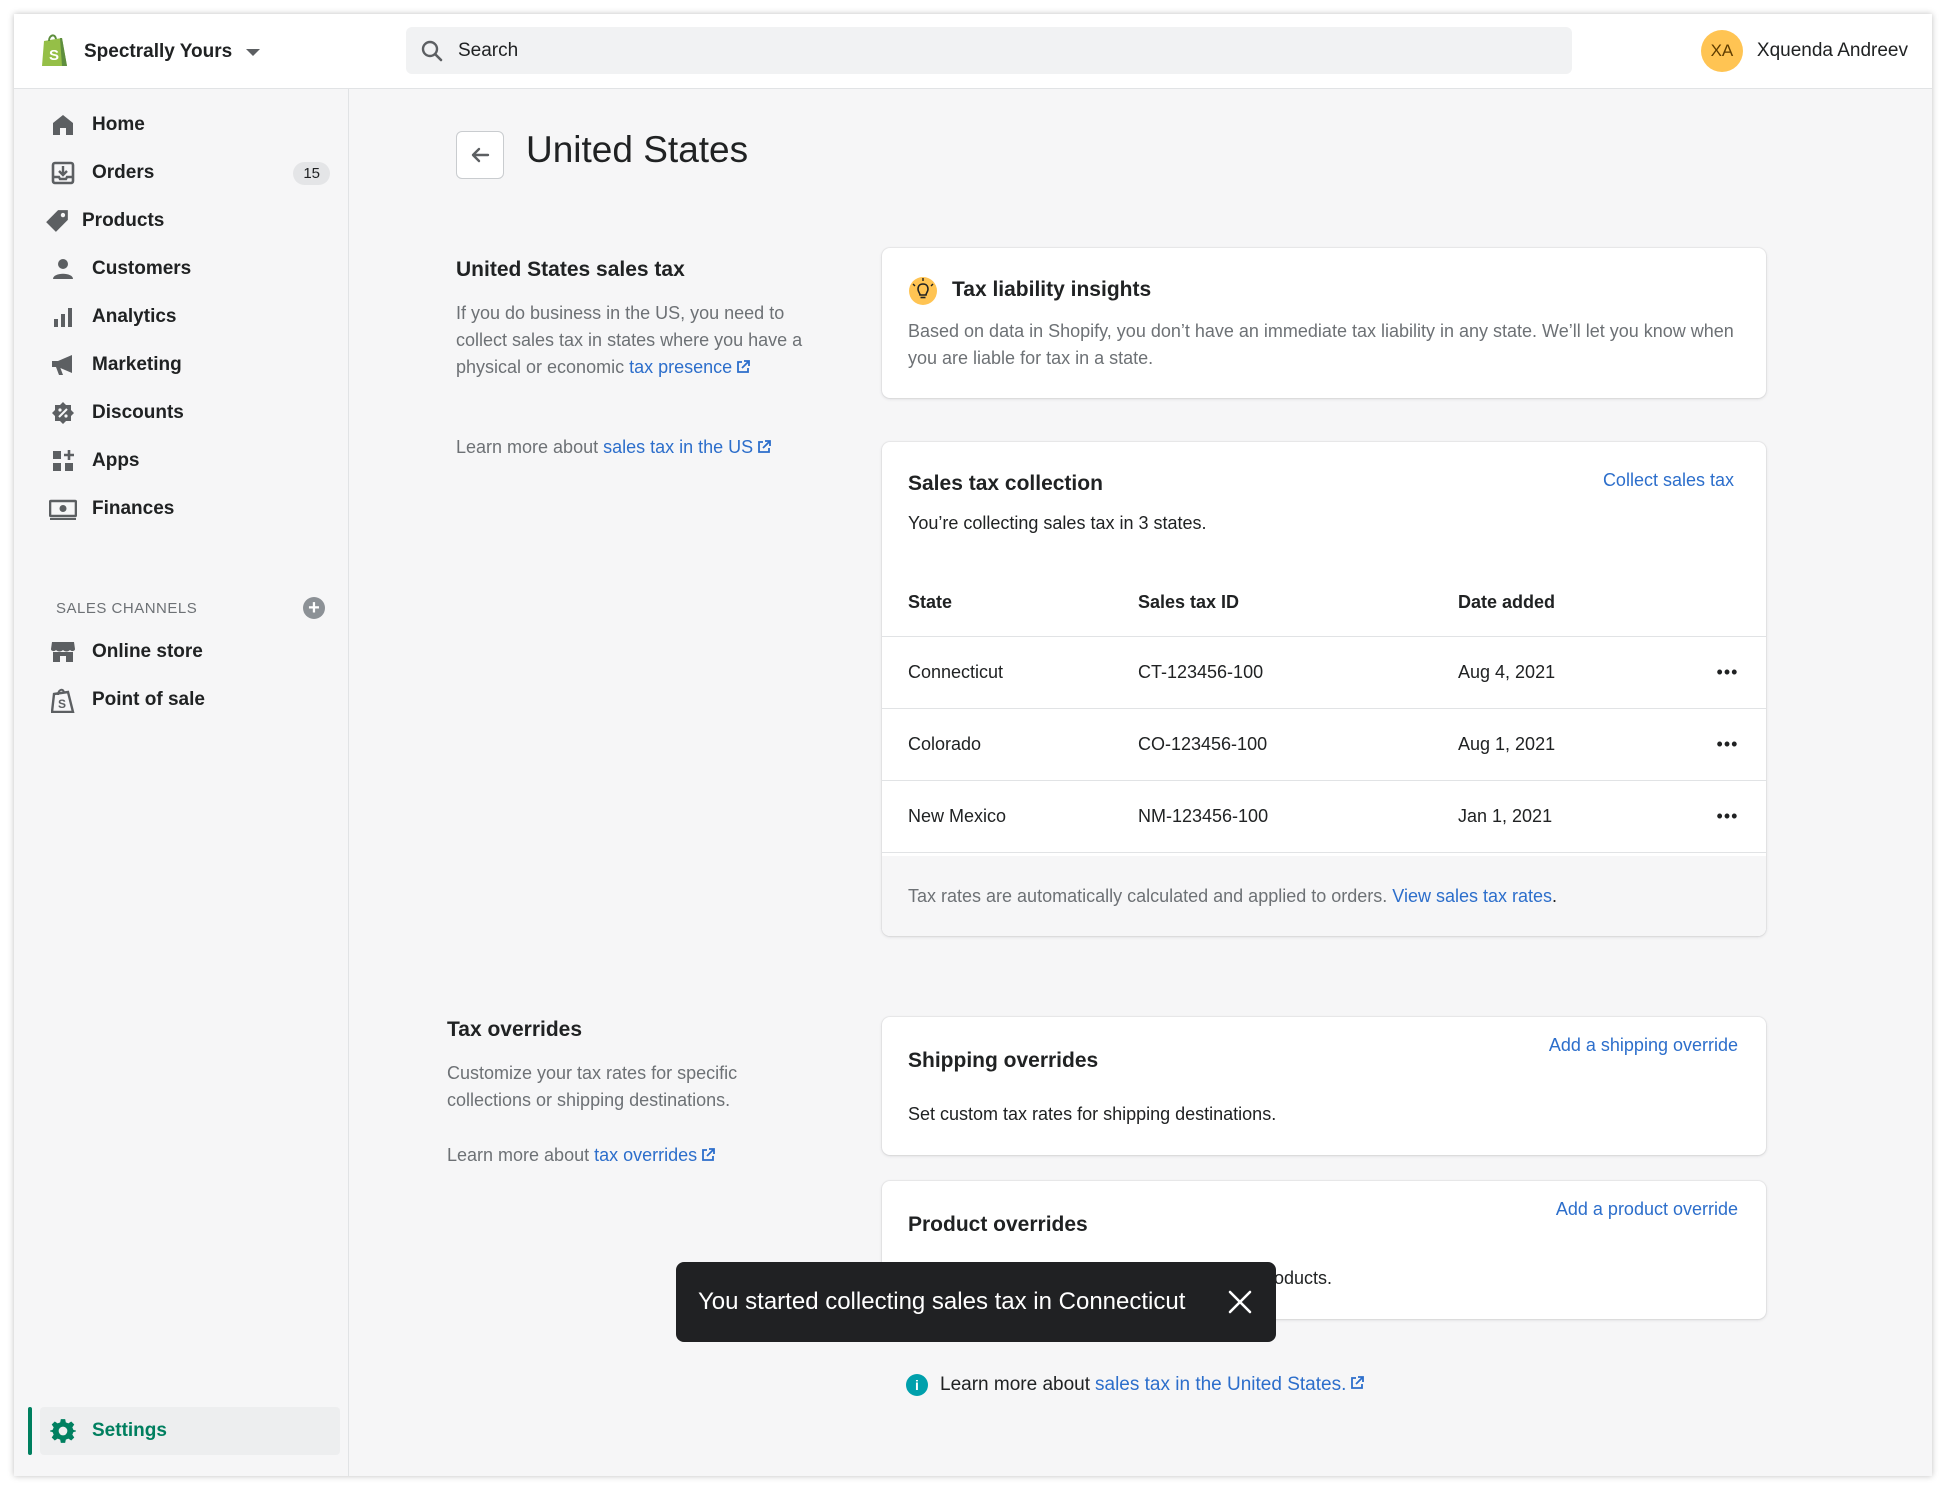 This screenshot has height=1488, width=1946. Describe the element at coordinates (63, 365) in the screenshot. I see `megaphone-icon` at that location.